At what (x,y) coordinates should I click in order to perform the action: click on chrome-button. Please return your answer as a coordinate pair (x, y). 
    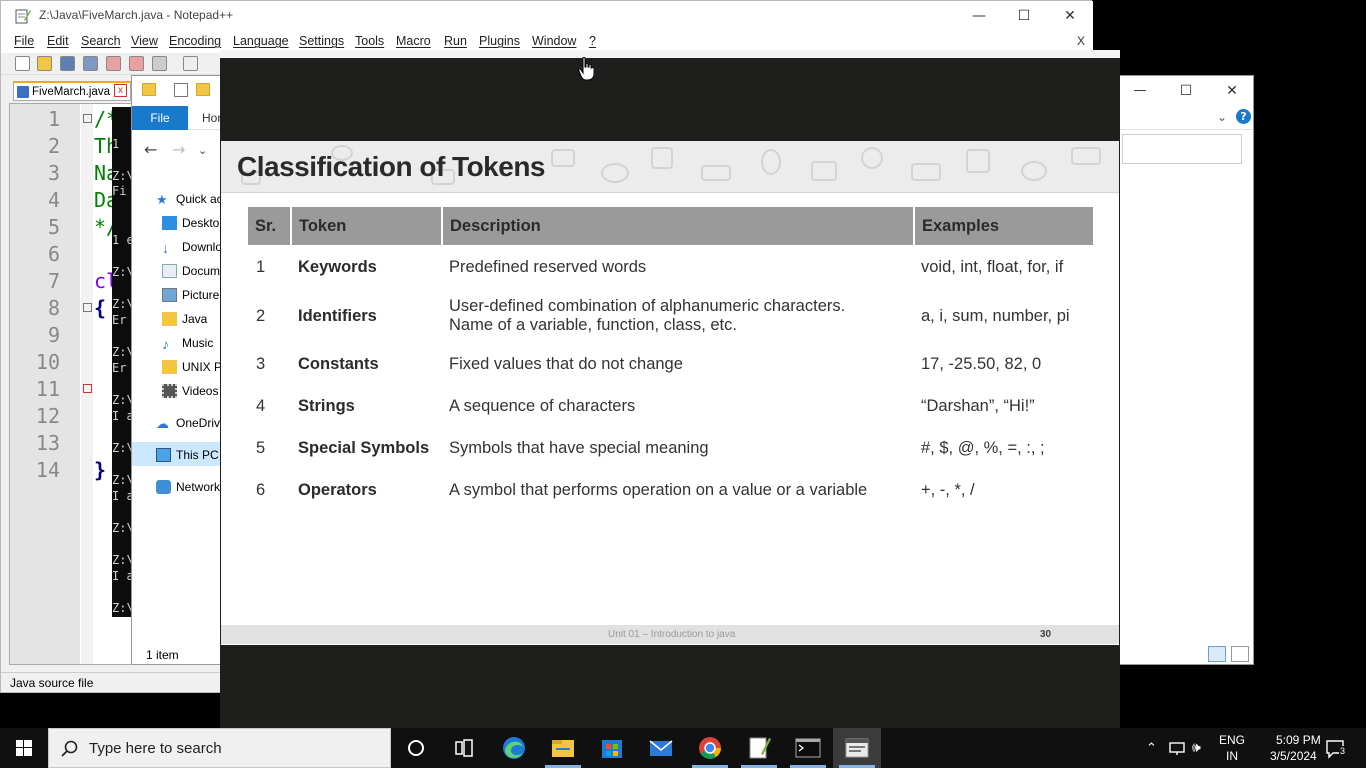
    Looking at the image, I should click on (710, 748).